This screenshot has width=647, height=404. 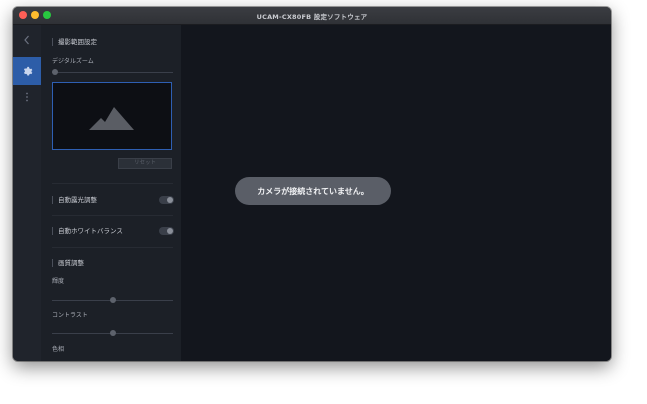 What do you see at coordinates (68, 263) in the screenshot?
I see `image-quality-section-title: 画質調整` at bounding box center [68, 263].